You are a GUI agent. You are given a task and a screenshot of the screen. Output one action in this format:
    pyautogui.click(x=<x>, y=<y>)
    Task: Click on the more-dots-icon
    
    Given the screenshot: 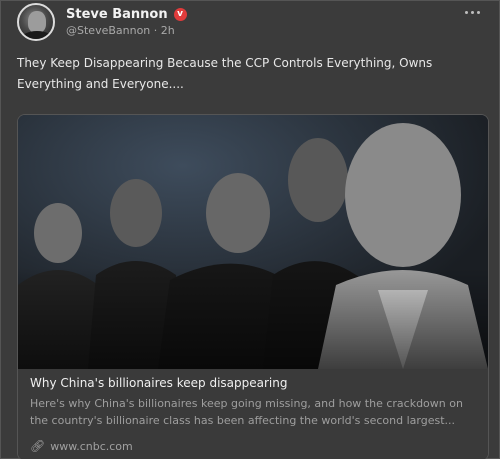 What is the action you would take?
    pyautogui.click(x=472, y=12)
    